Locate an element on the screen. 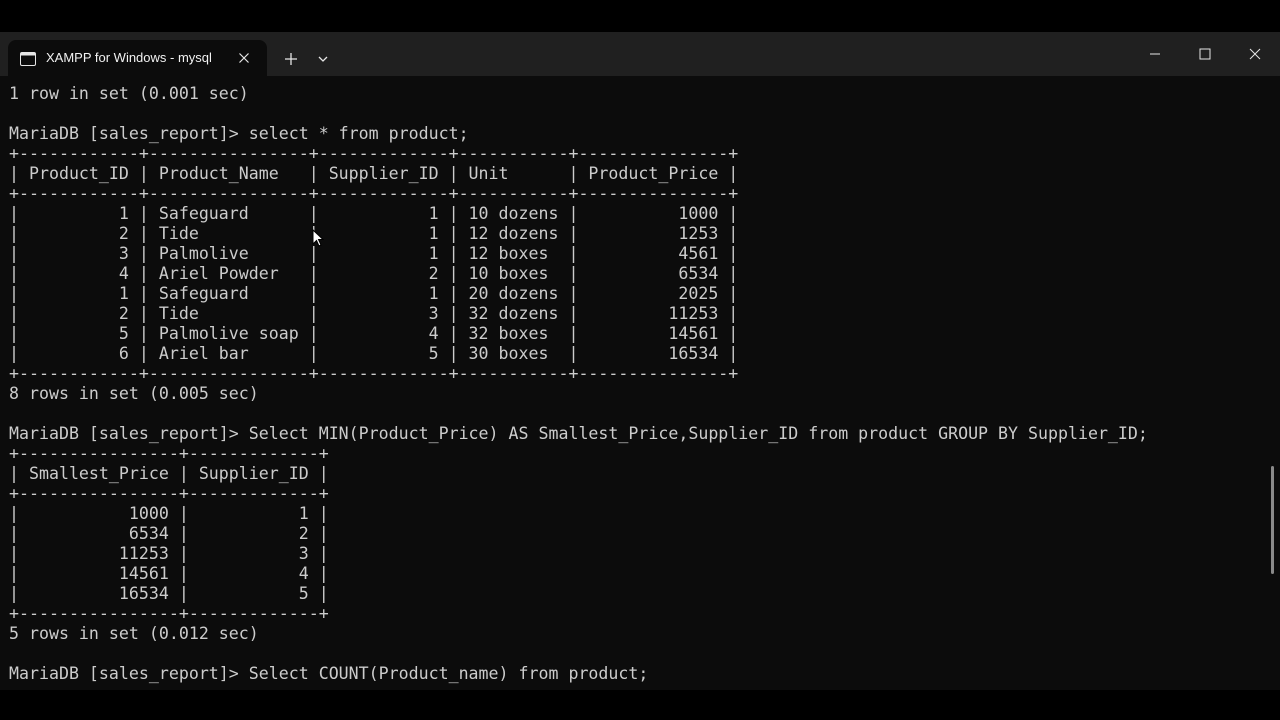 Image resolution: width=1280 pixels, height=720 pixels. minimize-button is located at coordinates (1155, 54).